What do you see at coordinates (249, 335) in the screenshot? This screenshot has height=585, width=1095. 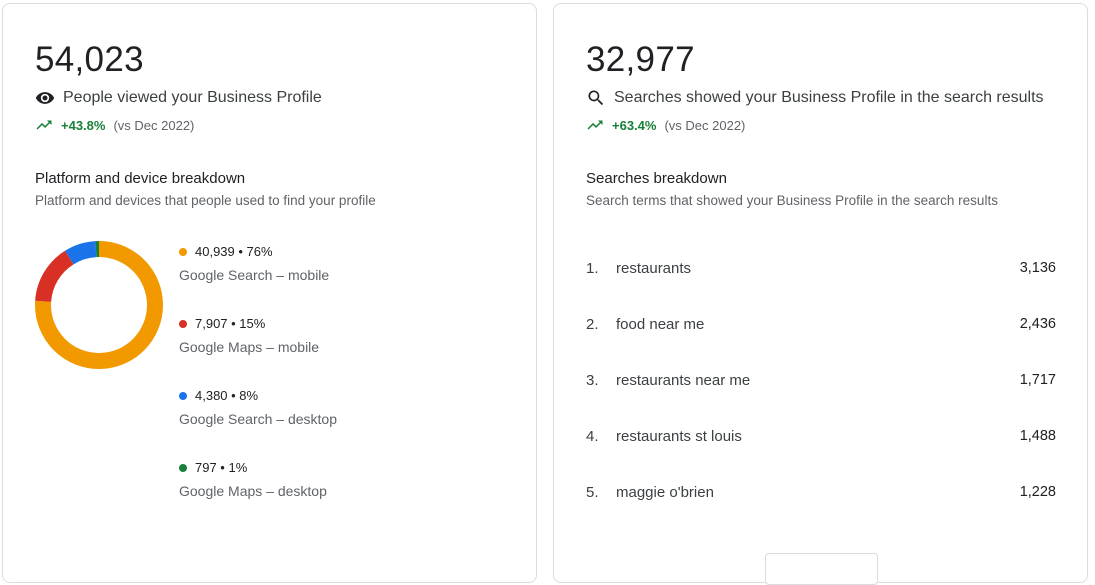 I see `legend-item-maps-mobile: 7,907 • 15% Google Maps – mobile` at bounding box center [249, 335].